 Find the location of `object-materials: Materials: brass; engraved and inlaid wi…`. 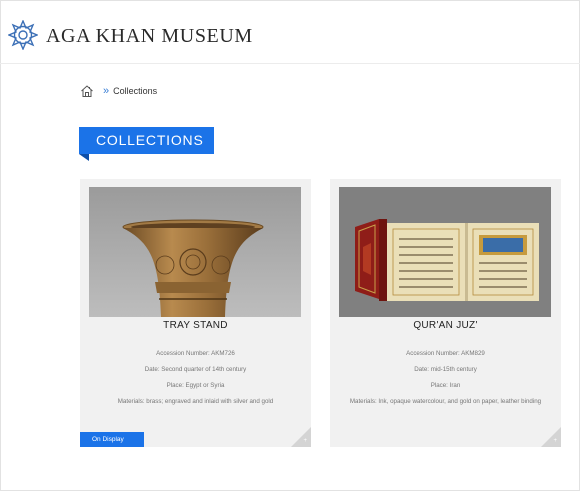

object-materials: Materials: brass; engraved and inlaid wi… is located at coordinates (195, 401).